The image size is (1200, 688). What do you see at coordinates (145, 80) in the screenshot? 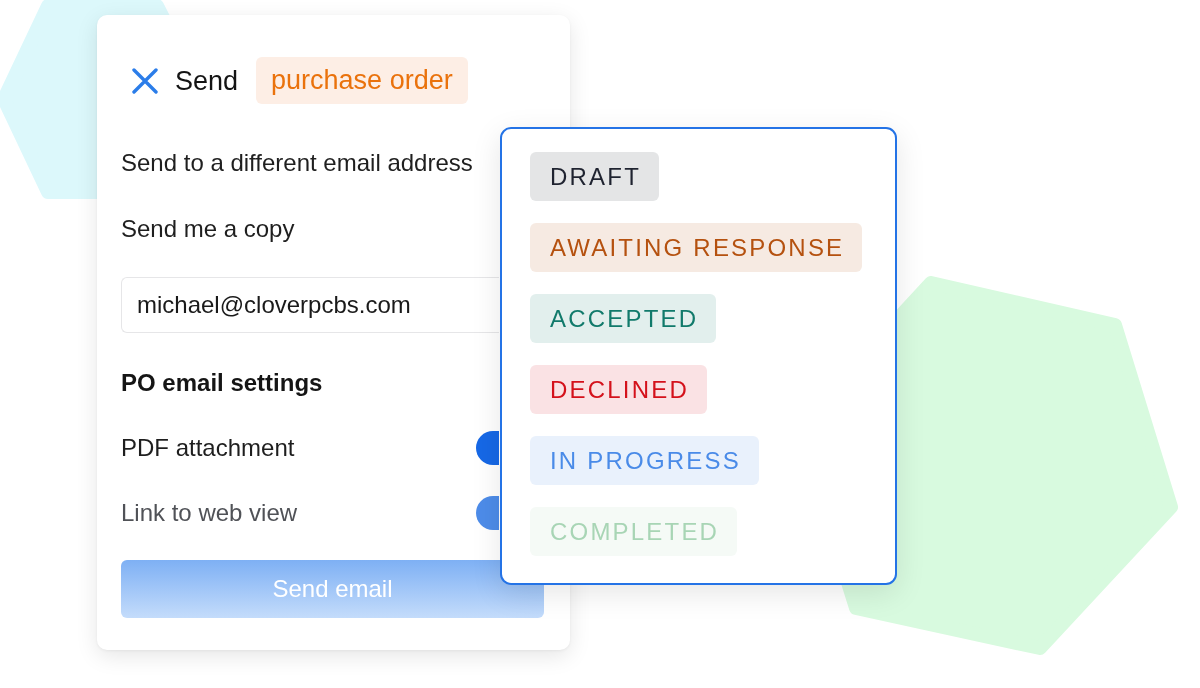
I see `close-icon` at bounding box center [145, 80].